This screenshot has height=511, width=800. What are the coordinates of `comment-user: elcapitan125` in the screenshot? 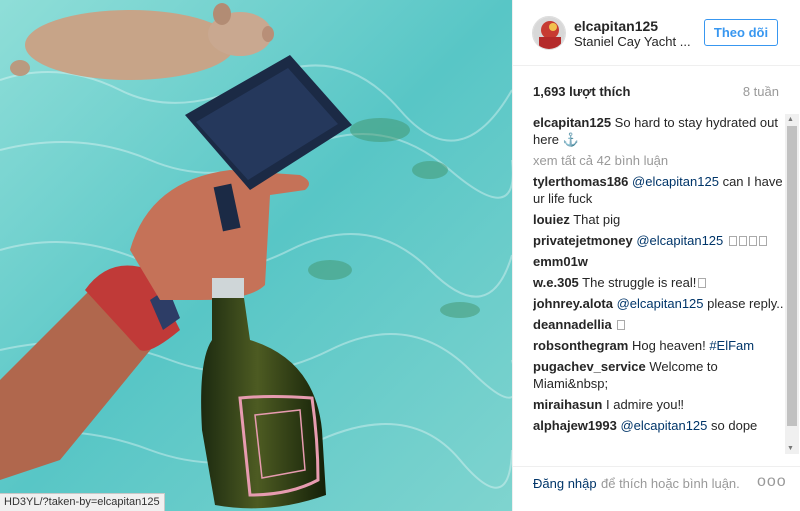 It's located at (572, 122).